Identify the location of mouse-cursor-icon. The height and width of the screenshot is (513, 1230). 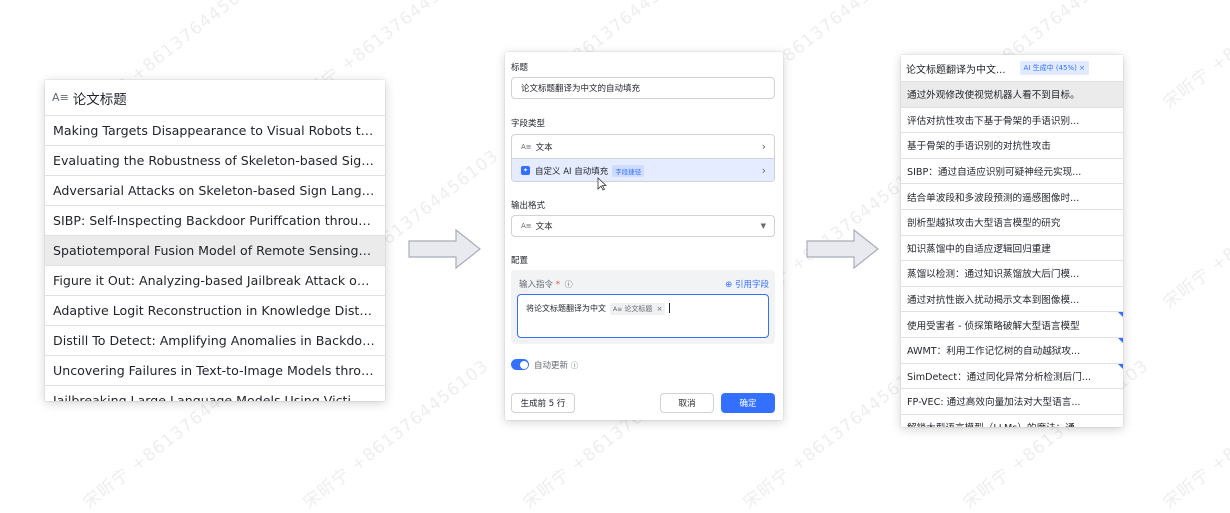
(602, 184).